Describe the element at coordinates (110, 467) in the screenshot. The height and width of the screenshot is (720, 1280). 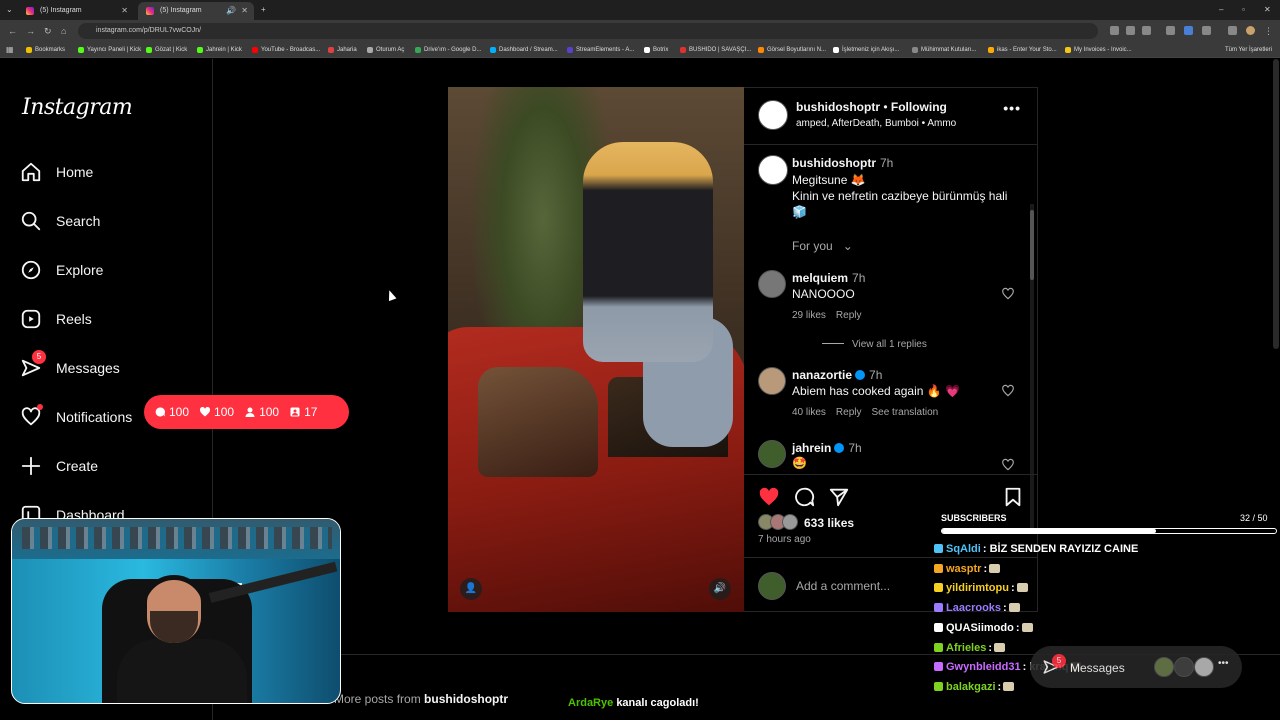
I see `sidebar-item-create: Create` at that location.